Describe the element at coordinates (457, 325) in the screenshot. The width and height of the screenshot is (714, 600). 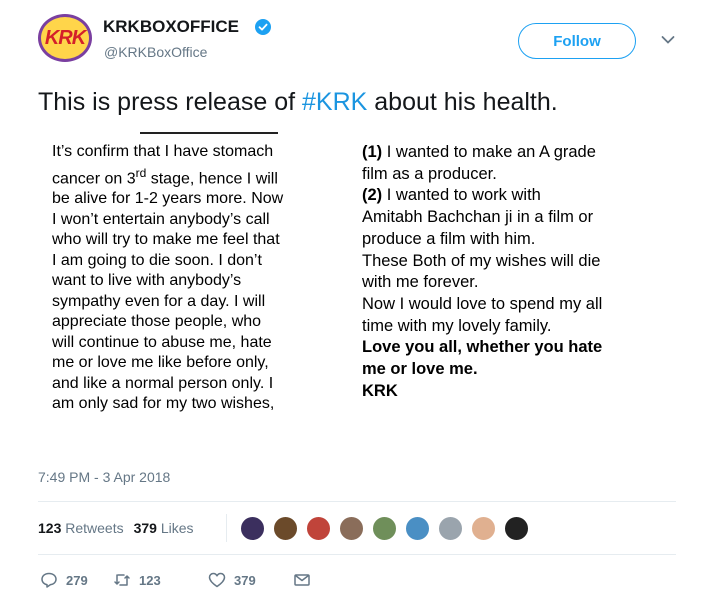
I see `now-text-cont: time with my lovely family.` at that location.